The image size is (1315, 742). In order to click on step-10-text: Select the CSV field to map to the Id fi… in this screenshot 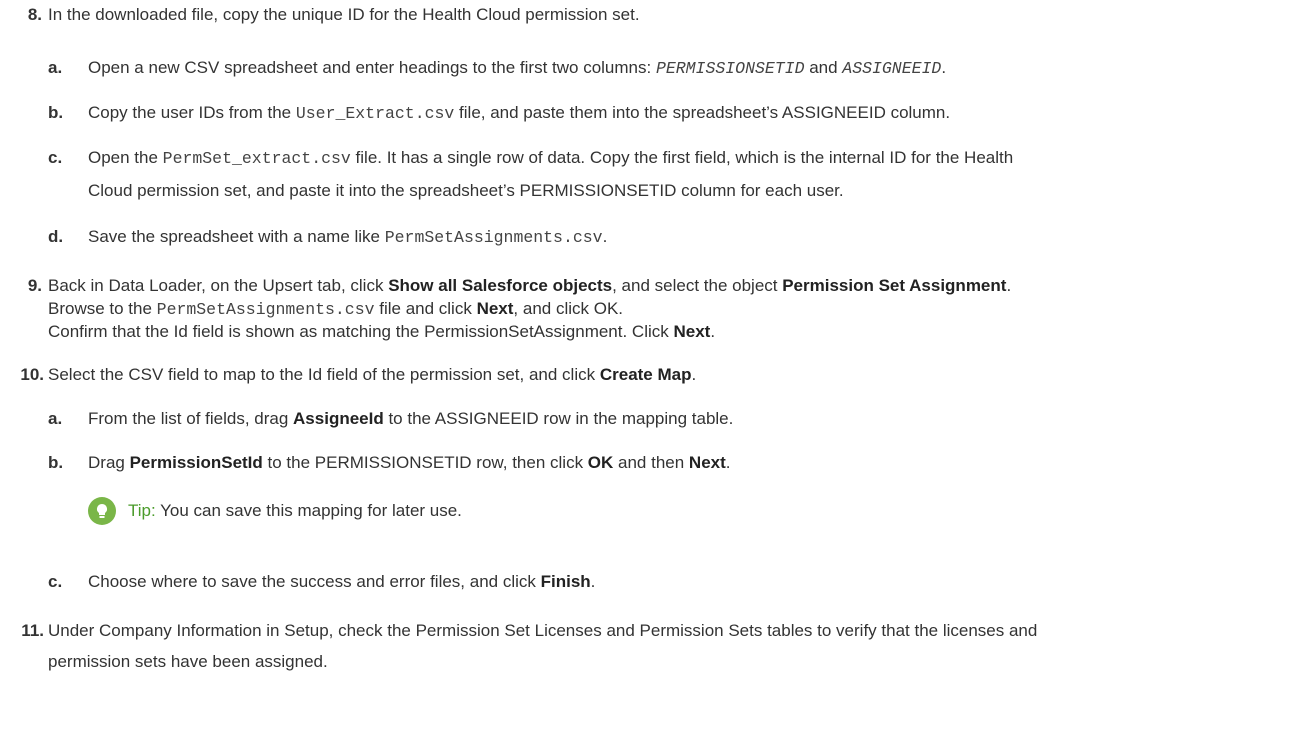, I will do `click(372, 375)`.